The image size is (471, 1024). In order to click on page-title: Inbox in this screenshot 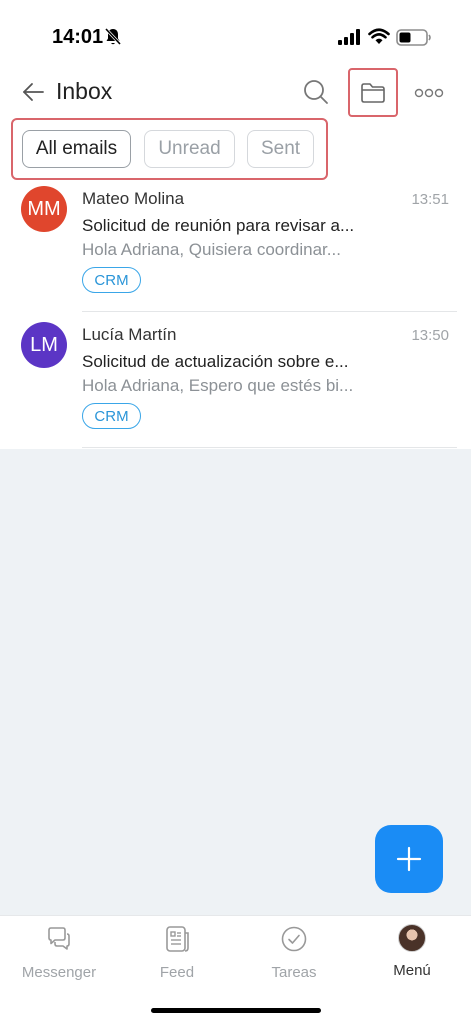, I will do `click(84, 91)`.